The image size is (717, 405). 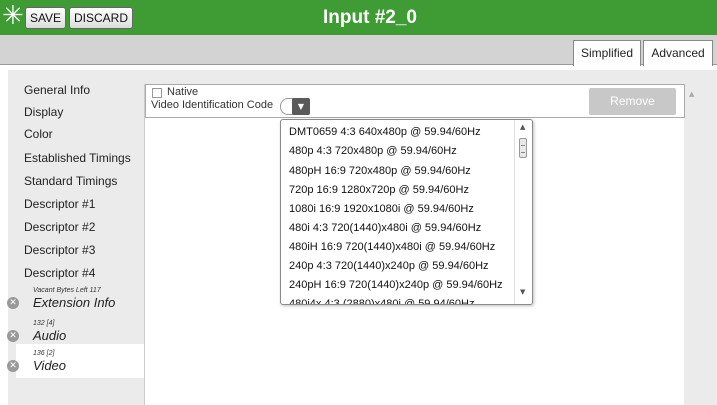 What do you see at coordinates (212, 105) in the screenshot?
I see `vic-label: Video Identification Code` at bounding box center [212, 105].